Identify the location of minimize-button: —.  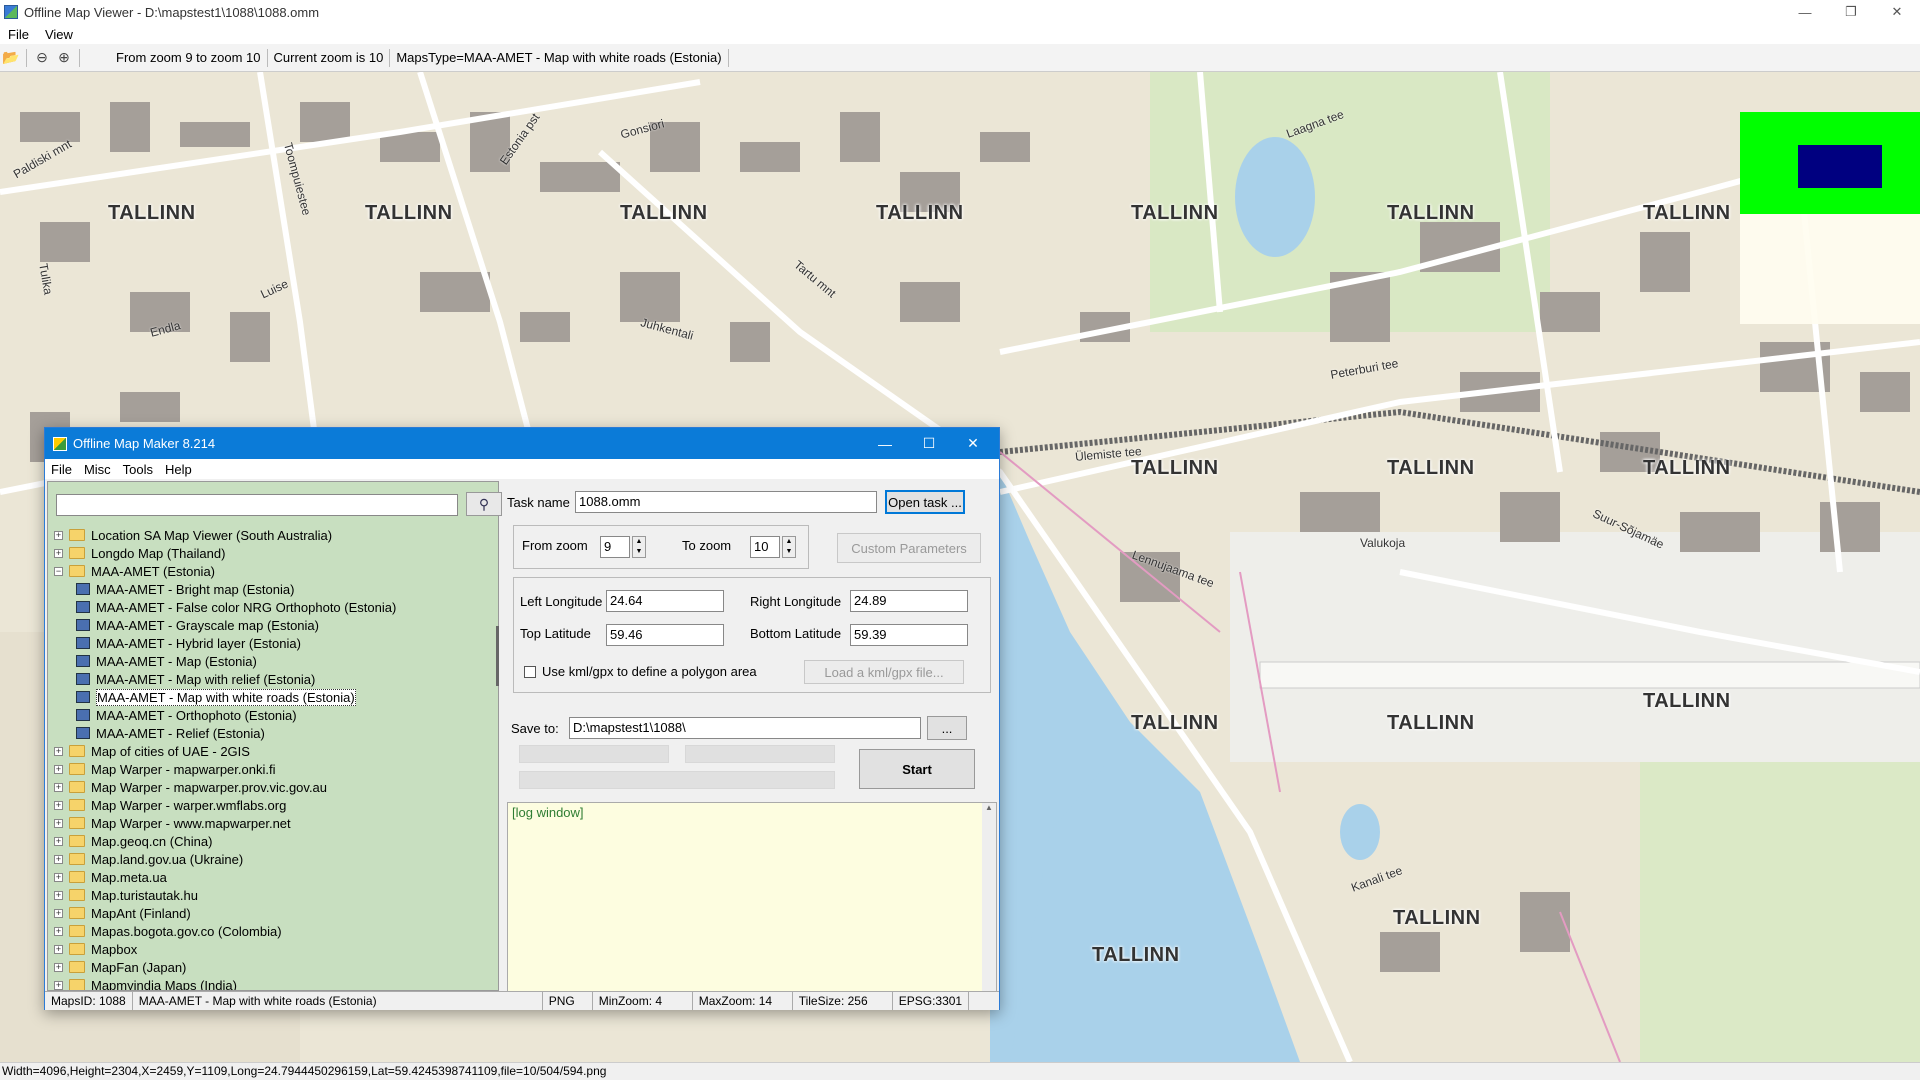
(1805, 12).